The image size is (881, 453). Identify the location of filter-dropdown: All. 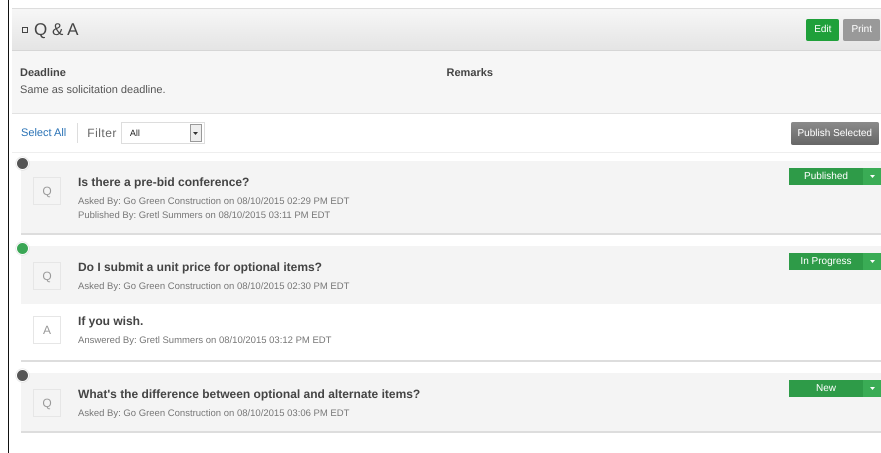
(162, 133).